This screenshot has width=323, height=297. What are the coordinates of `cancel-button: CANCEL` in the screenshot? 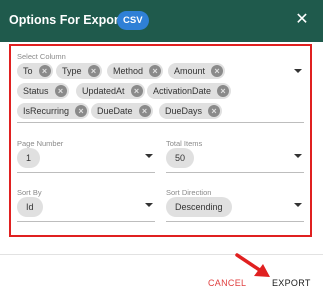 It's located at (227, 283).